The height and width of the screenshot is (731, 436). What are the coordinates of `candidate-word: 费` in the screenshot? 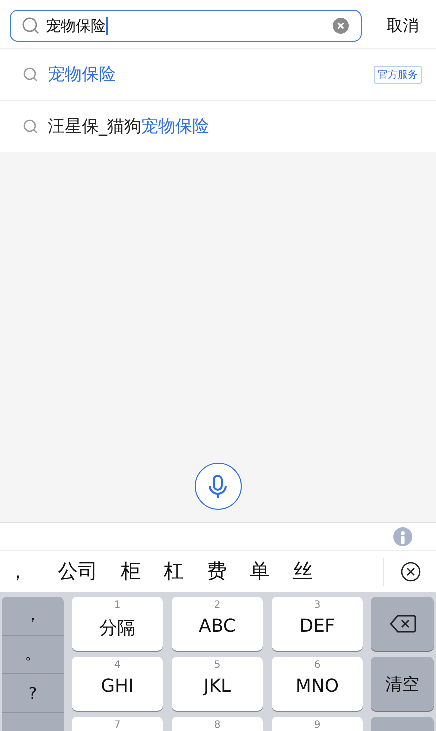 It's located at (217, 571).